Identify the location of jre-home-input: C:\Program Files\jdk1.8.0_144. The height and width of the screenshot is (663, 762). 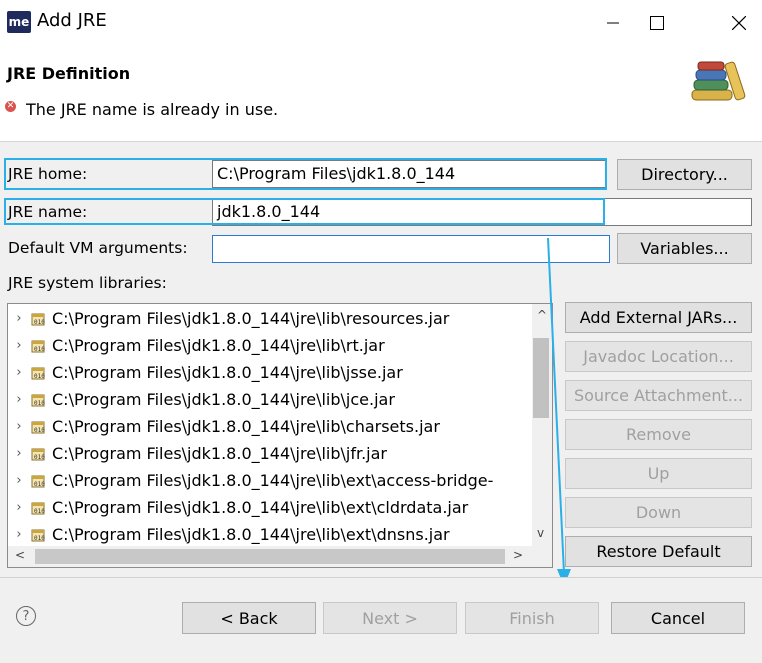
(409, 174).